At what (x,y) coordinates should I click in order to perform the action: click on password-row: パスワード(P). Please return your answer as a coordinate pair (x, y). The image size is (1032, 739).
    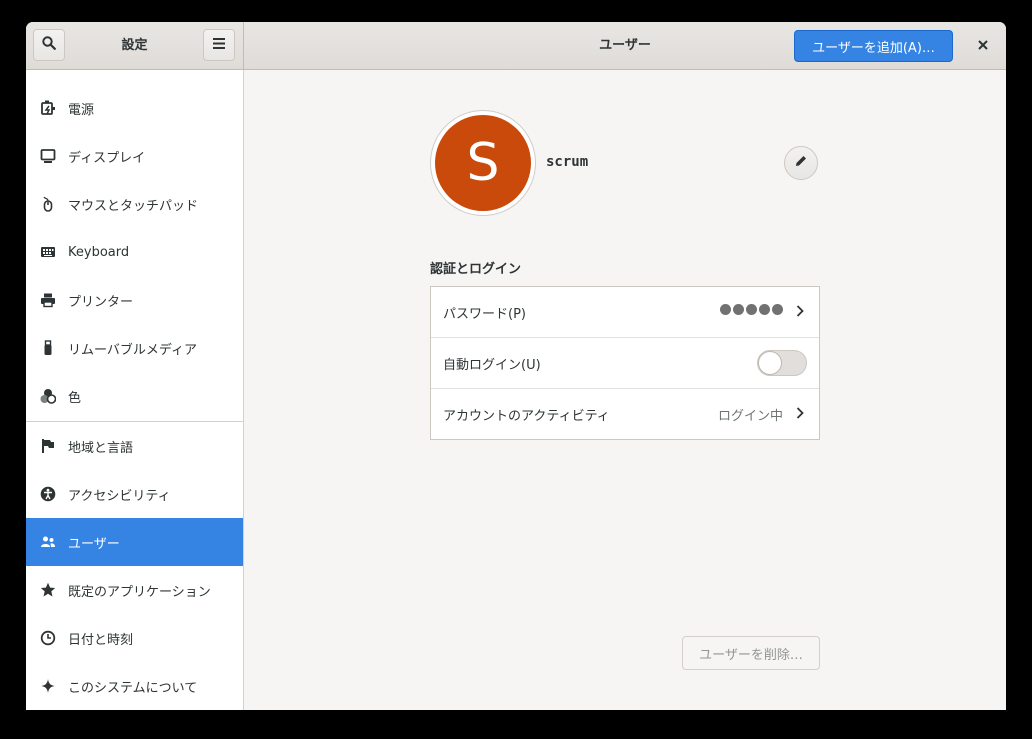
    Looking at the image, I should click on (625, 312).